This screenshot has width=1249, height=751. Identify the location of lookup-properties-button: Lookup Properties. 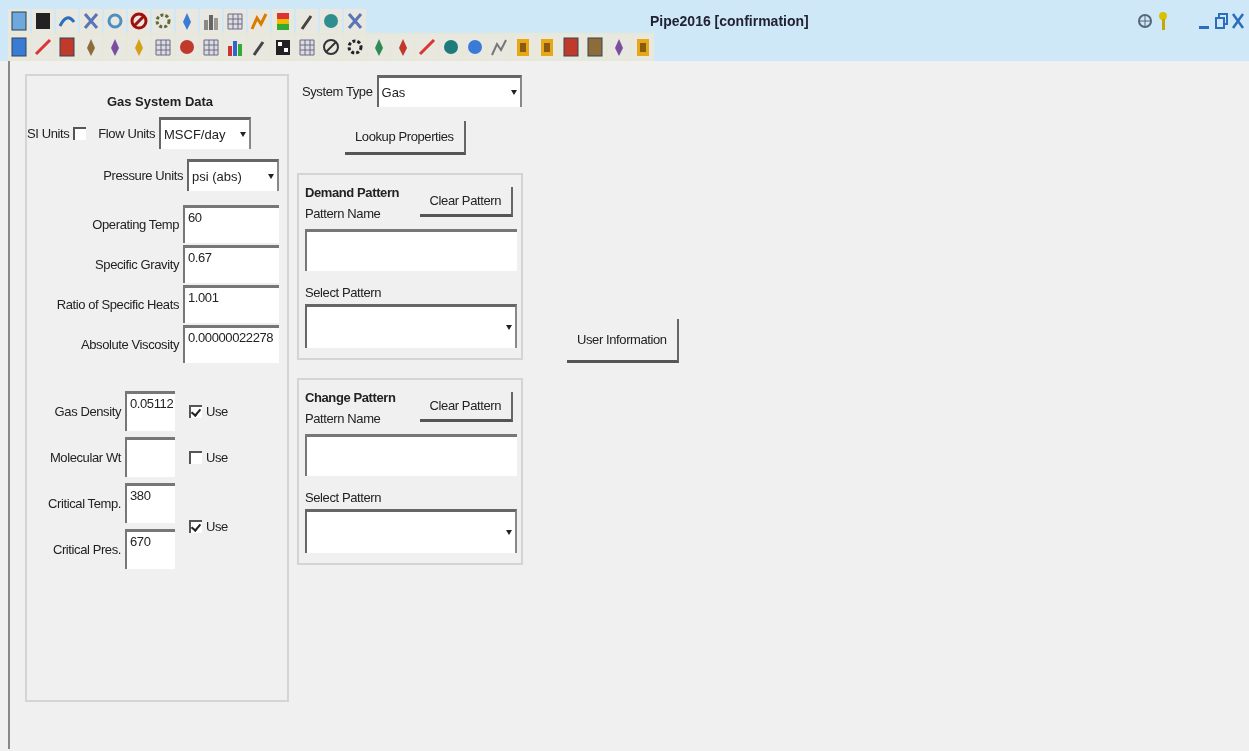
(405, 138).